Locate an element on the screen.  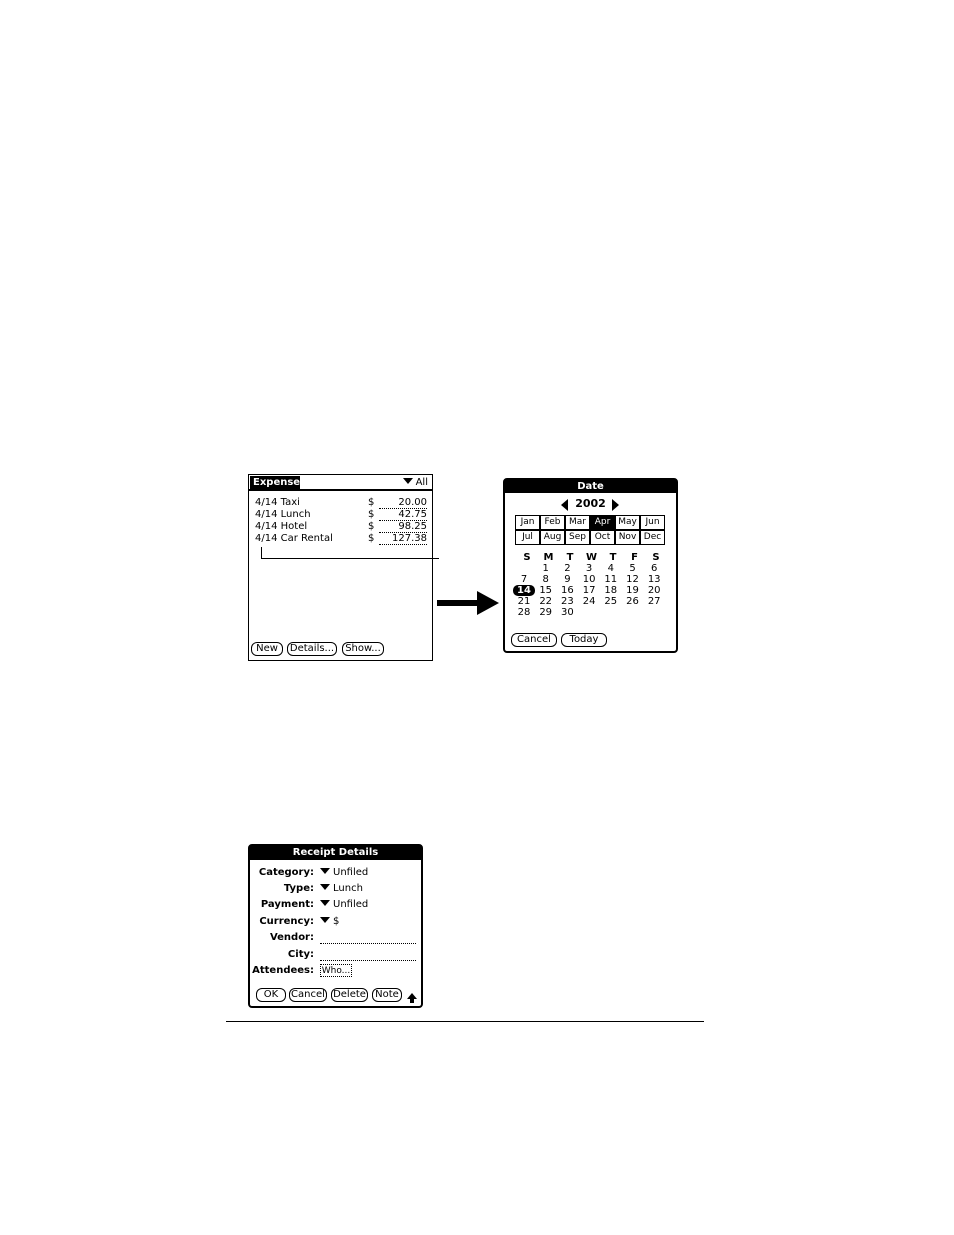
calendar-day: 22 is located at coordinates (546, 601).